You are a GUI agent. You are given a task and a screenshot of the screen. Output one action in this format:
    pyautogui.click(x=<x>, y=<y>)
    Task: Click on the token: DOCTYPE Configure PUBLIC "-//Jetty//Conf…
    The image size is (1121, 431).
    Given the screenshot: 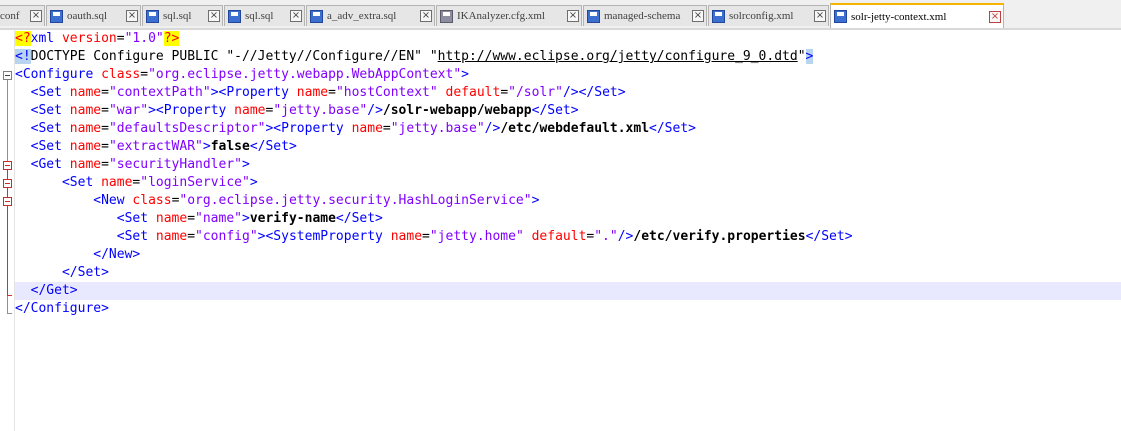 What is the action you would take?
    pyautogui.click(x=234, y=56)
    